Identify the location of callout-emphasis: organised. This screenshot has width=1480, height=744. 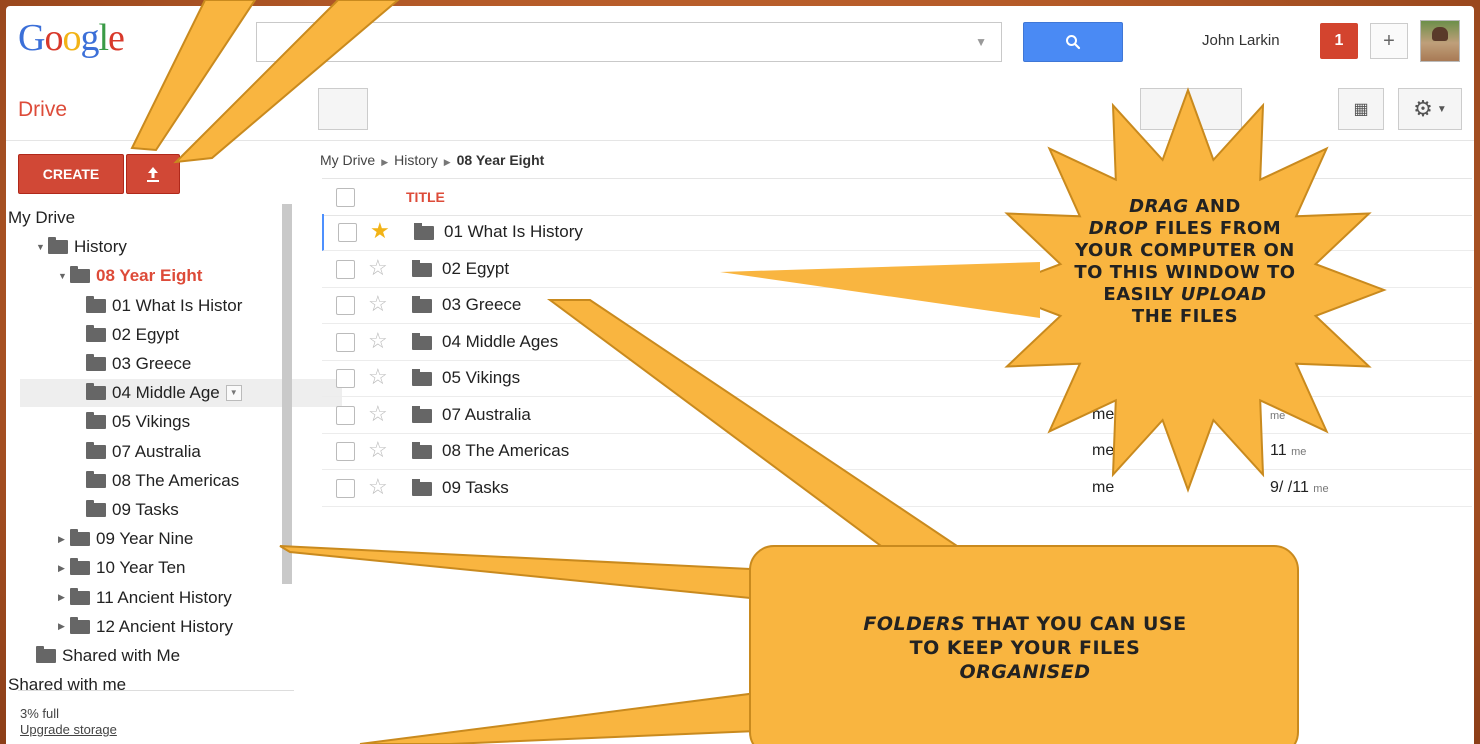
(1025, 672).